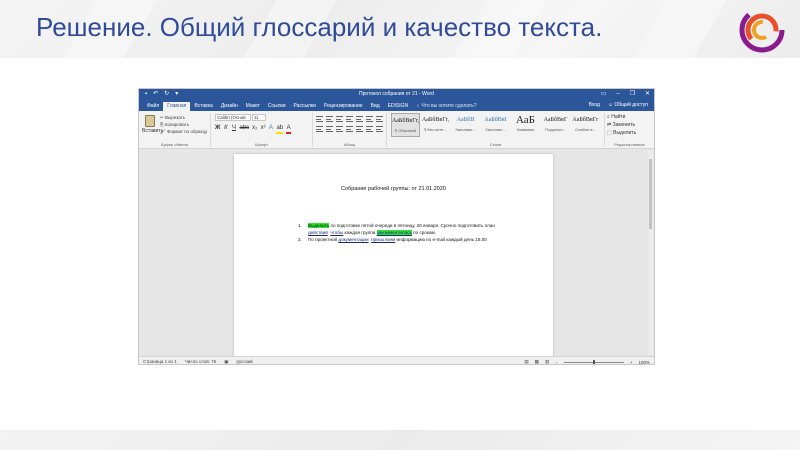 The image size is (800, 450). I want to click on proofing-icon: ▣, so click(226, 361).